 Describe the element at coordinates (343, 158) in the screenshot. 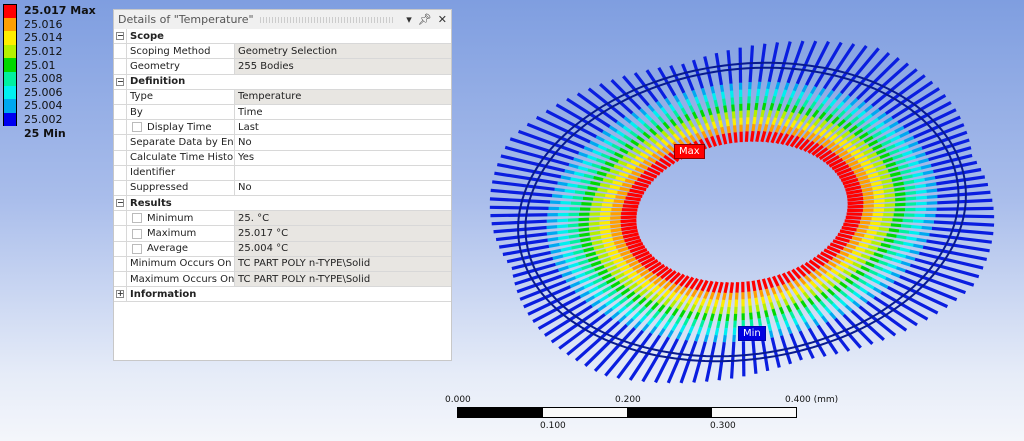

I see `property-value: Yes` at that location.